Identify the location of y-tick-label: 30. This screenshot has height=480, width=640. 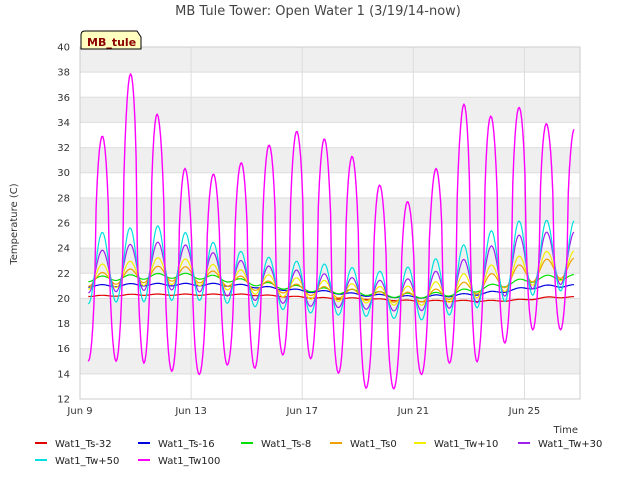
(63, 173).